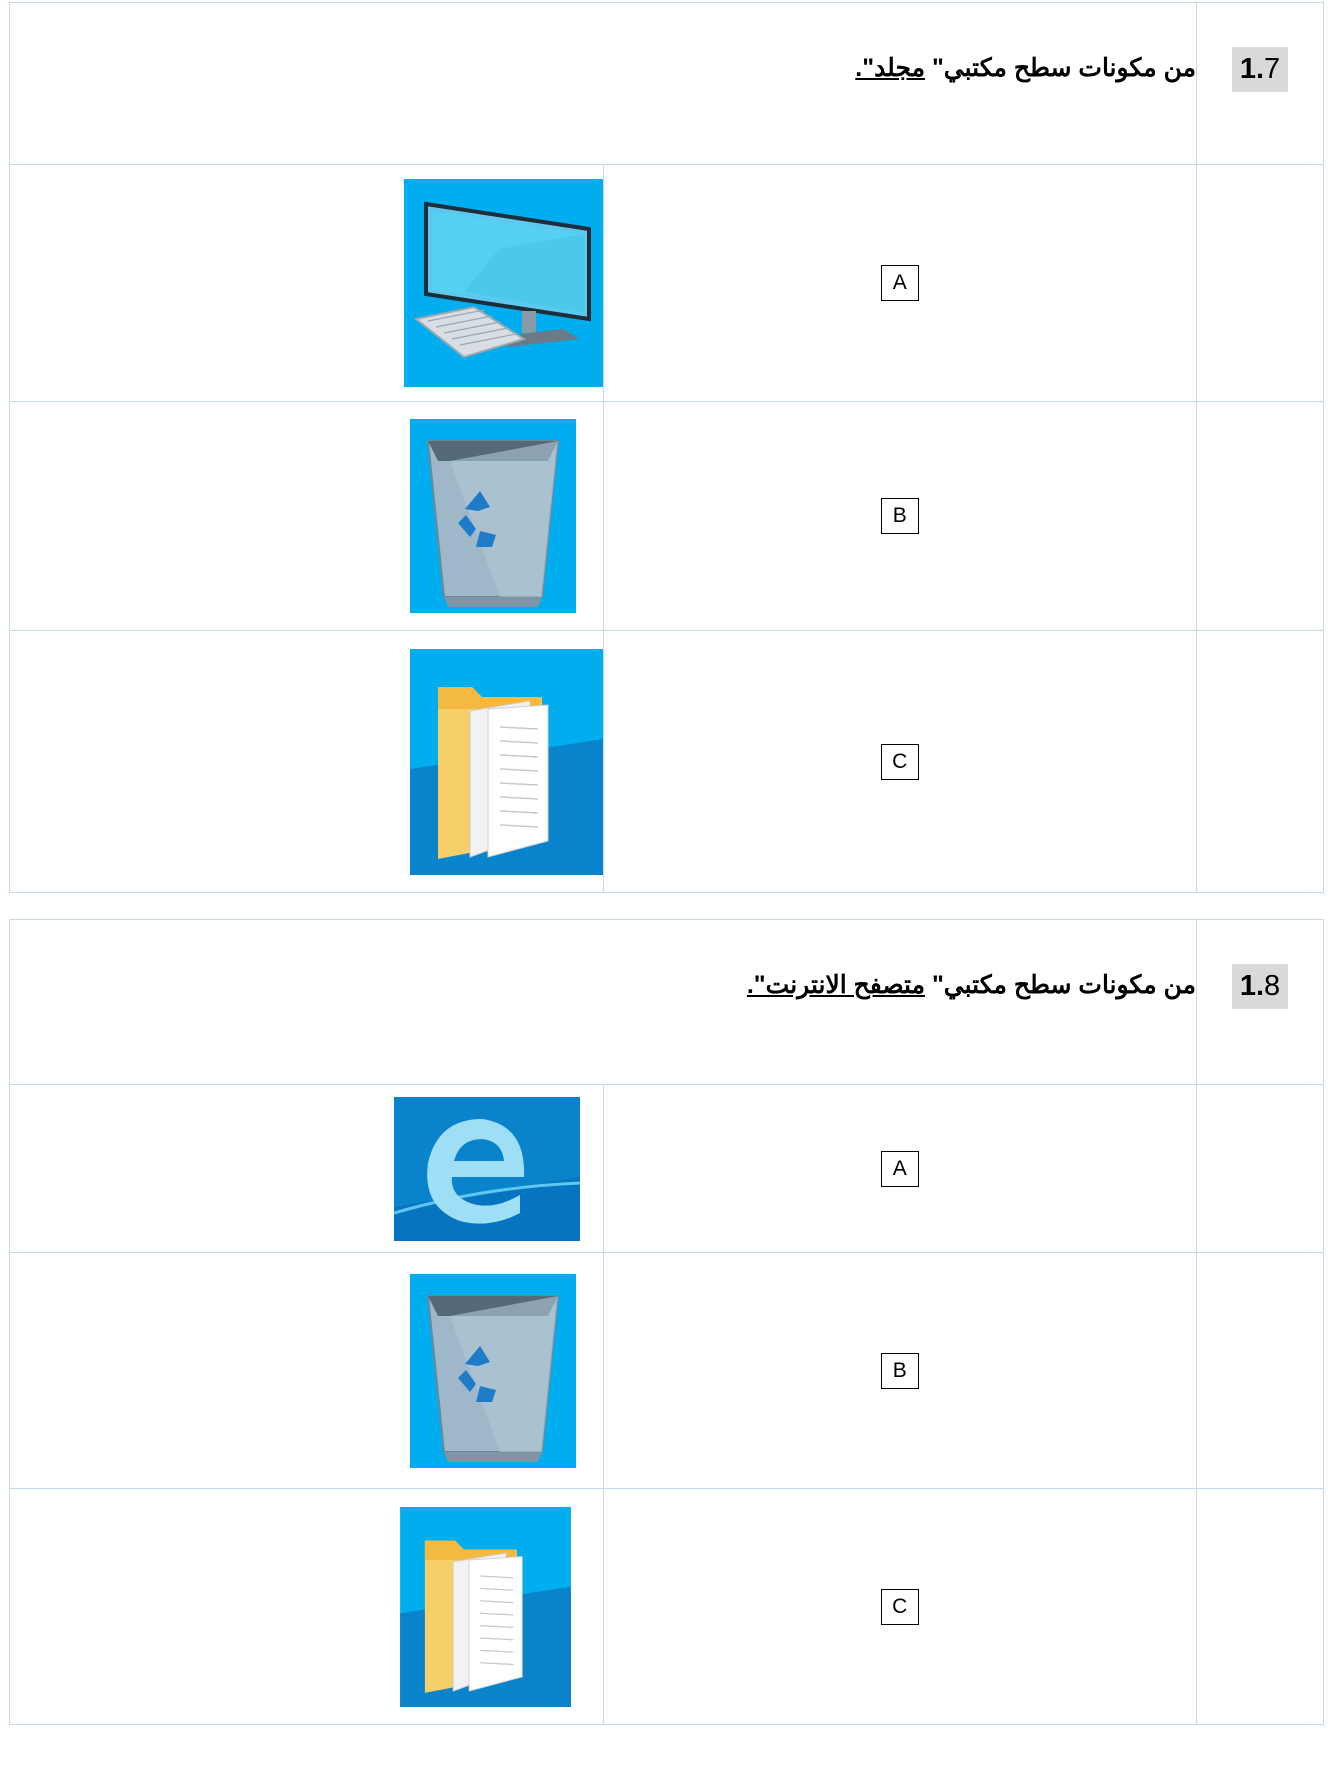 The image size is (1328, 1771). What do you see at coordinates (603, 83) in the screenshot?
I see `question-text: من مكونات سطح مكتبي" مجلد".` at bounding box center [603, 83].